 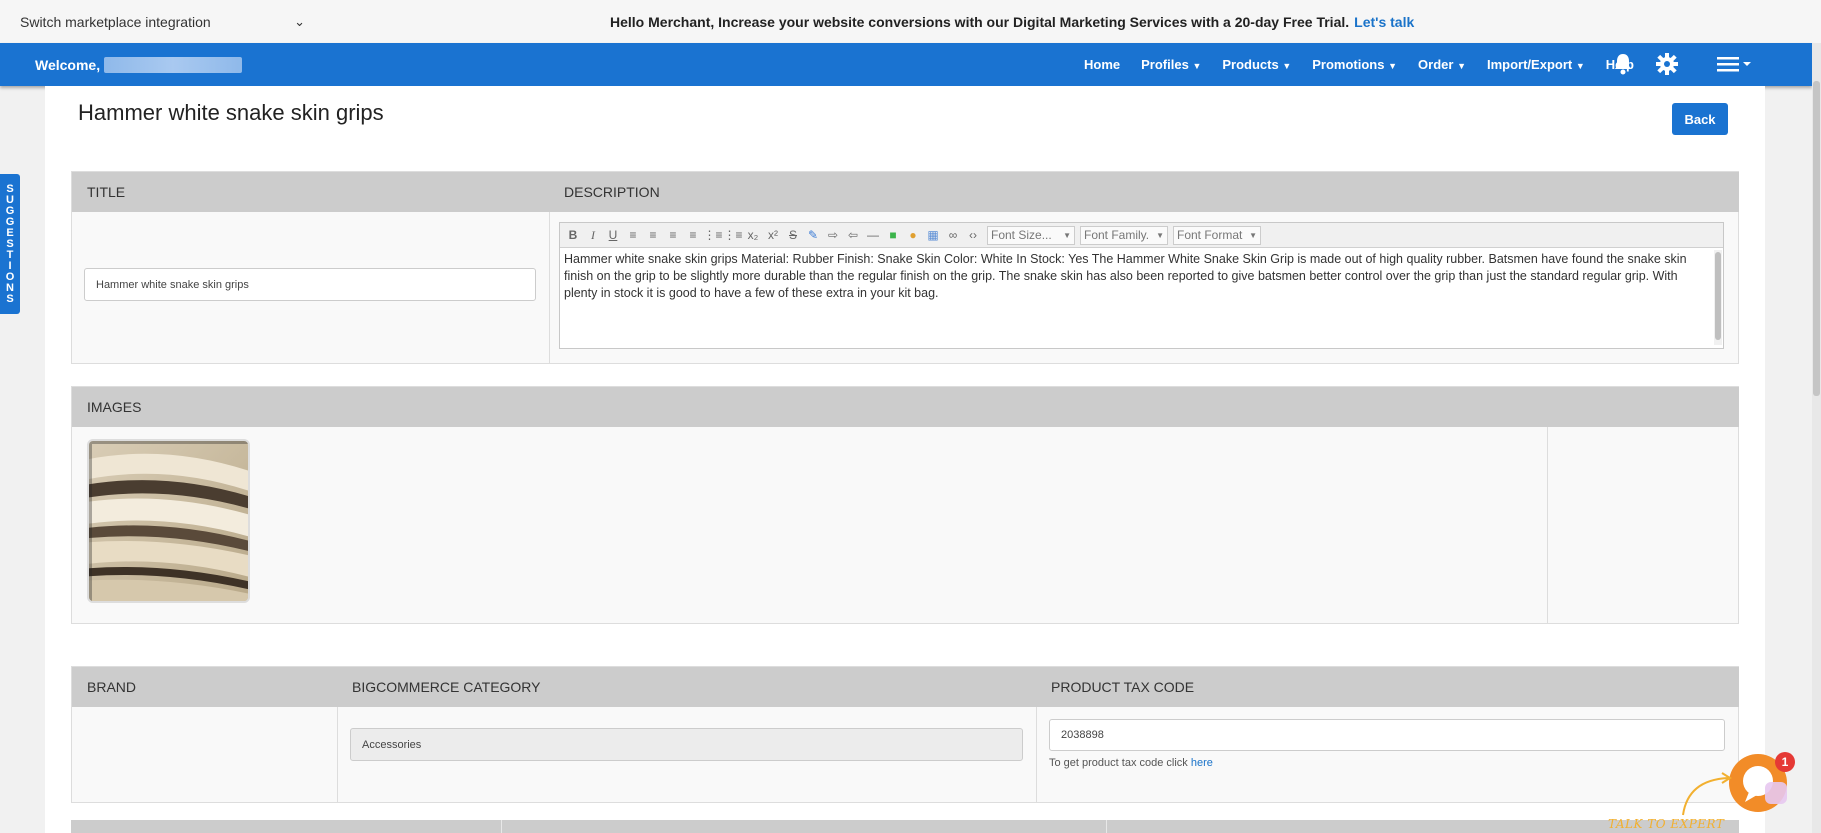 What do you see at coordinates (10, 287) in the screenshot?
I see `suggestions-char: N` at bounding box center [10, 287].